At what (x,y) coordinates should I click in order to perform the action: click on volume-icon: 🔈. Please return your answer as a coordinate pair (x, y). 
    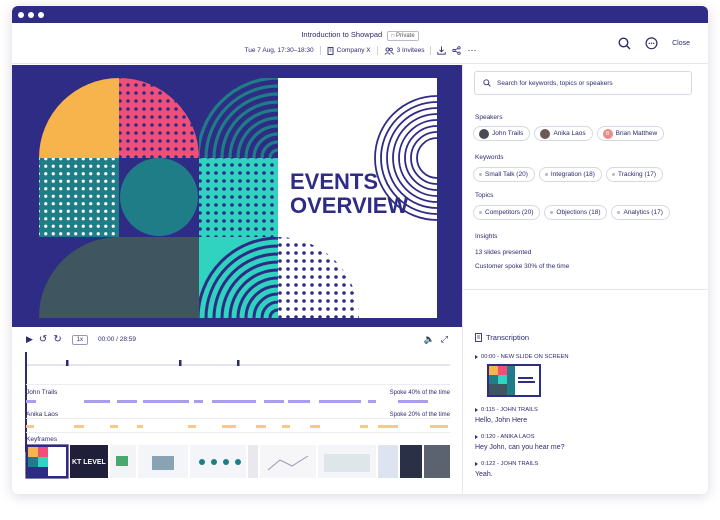
    Looking at the image, I should click on (429, 339).